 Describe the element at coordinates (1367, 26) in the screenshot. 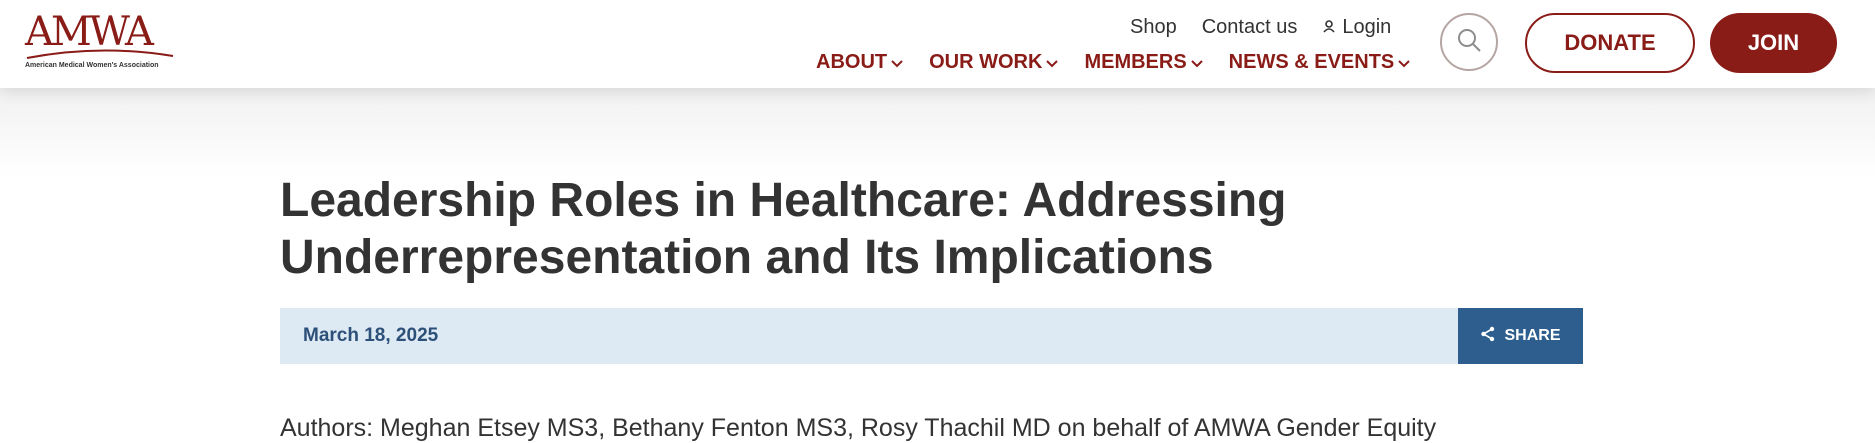

I see `utility-link-label: Login` at that location.